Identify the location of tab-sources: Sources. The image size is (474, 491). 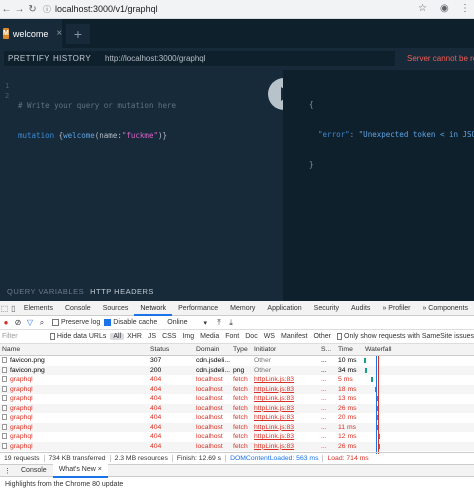
(116, 308).